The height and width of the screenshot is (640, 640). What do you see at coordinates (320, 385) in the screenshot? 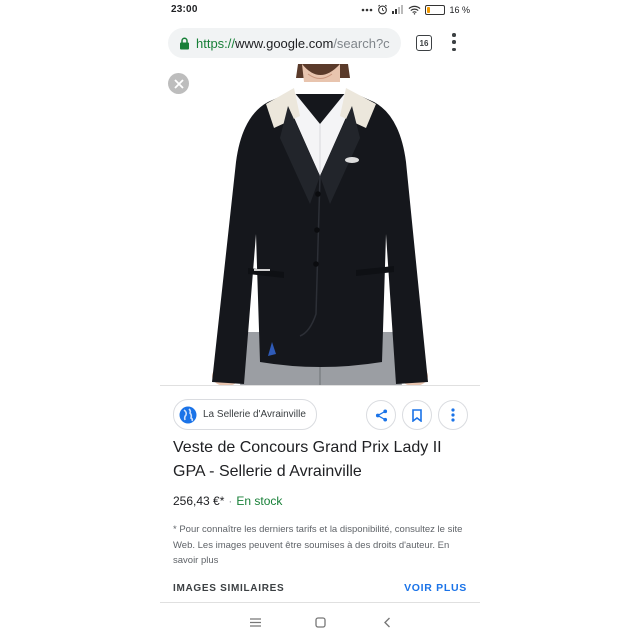
I see `divider` at bounding box center [320, 385].